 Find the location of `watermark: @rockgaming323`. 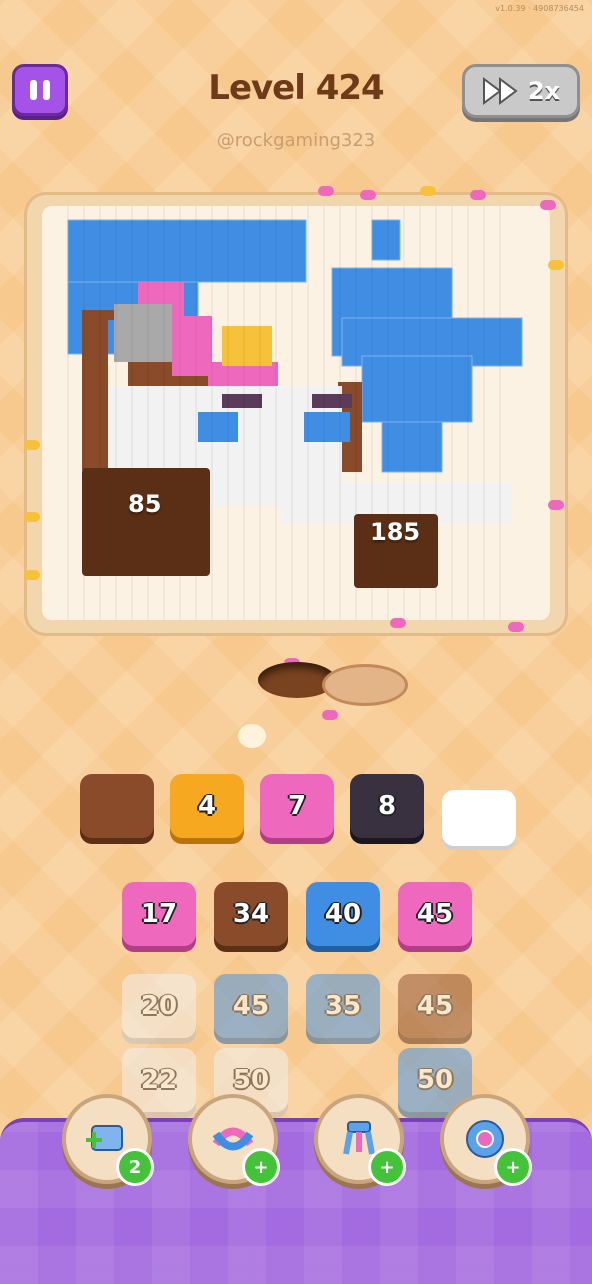

watermark: @rockgaming323 is located at coordinates (296, 140).